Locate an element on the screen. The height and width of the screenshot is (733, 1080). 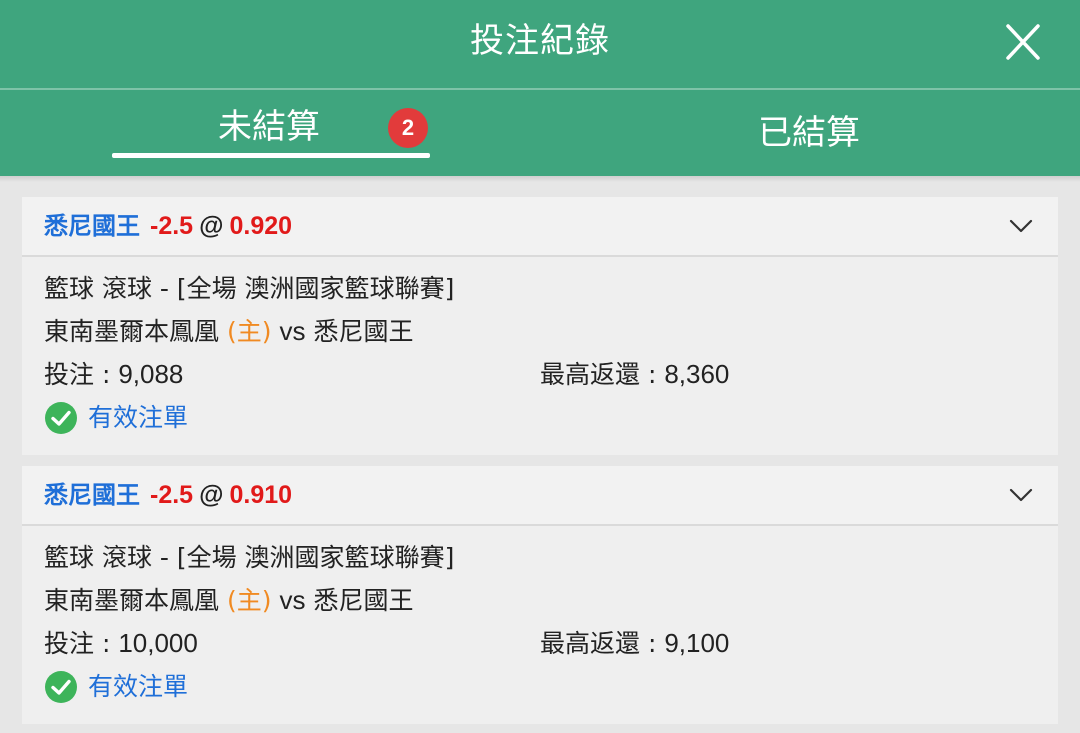
header-bar: 投注紀錄 is located at coordinates (540, 44).